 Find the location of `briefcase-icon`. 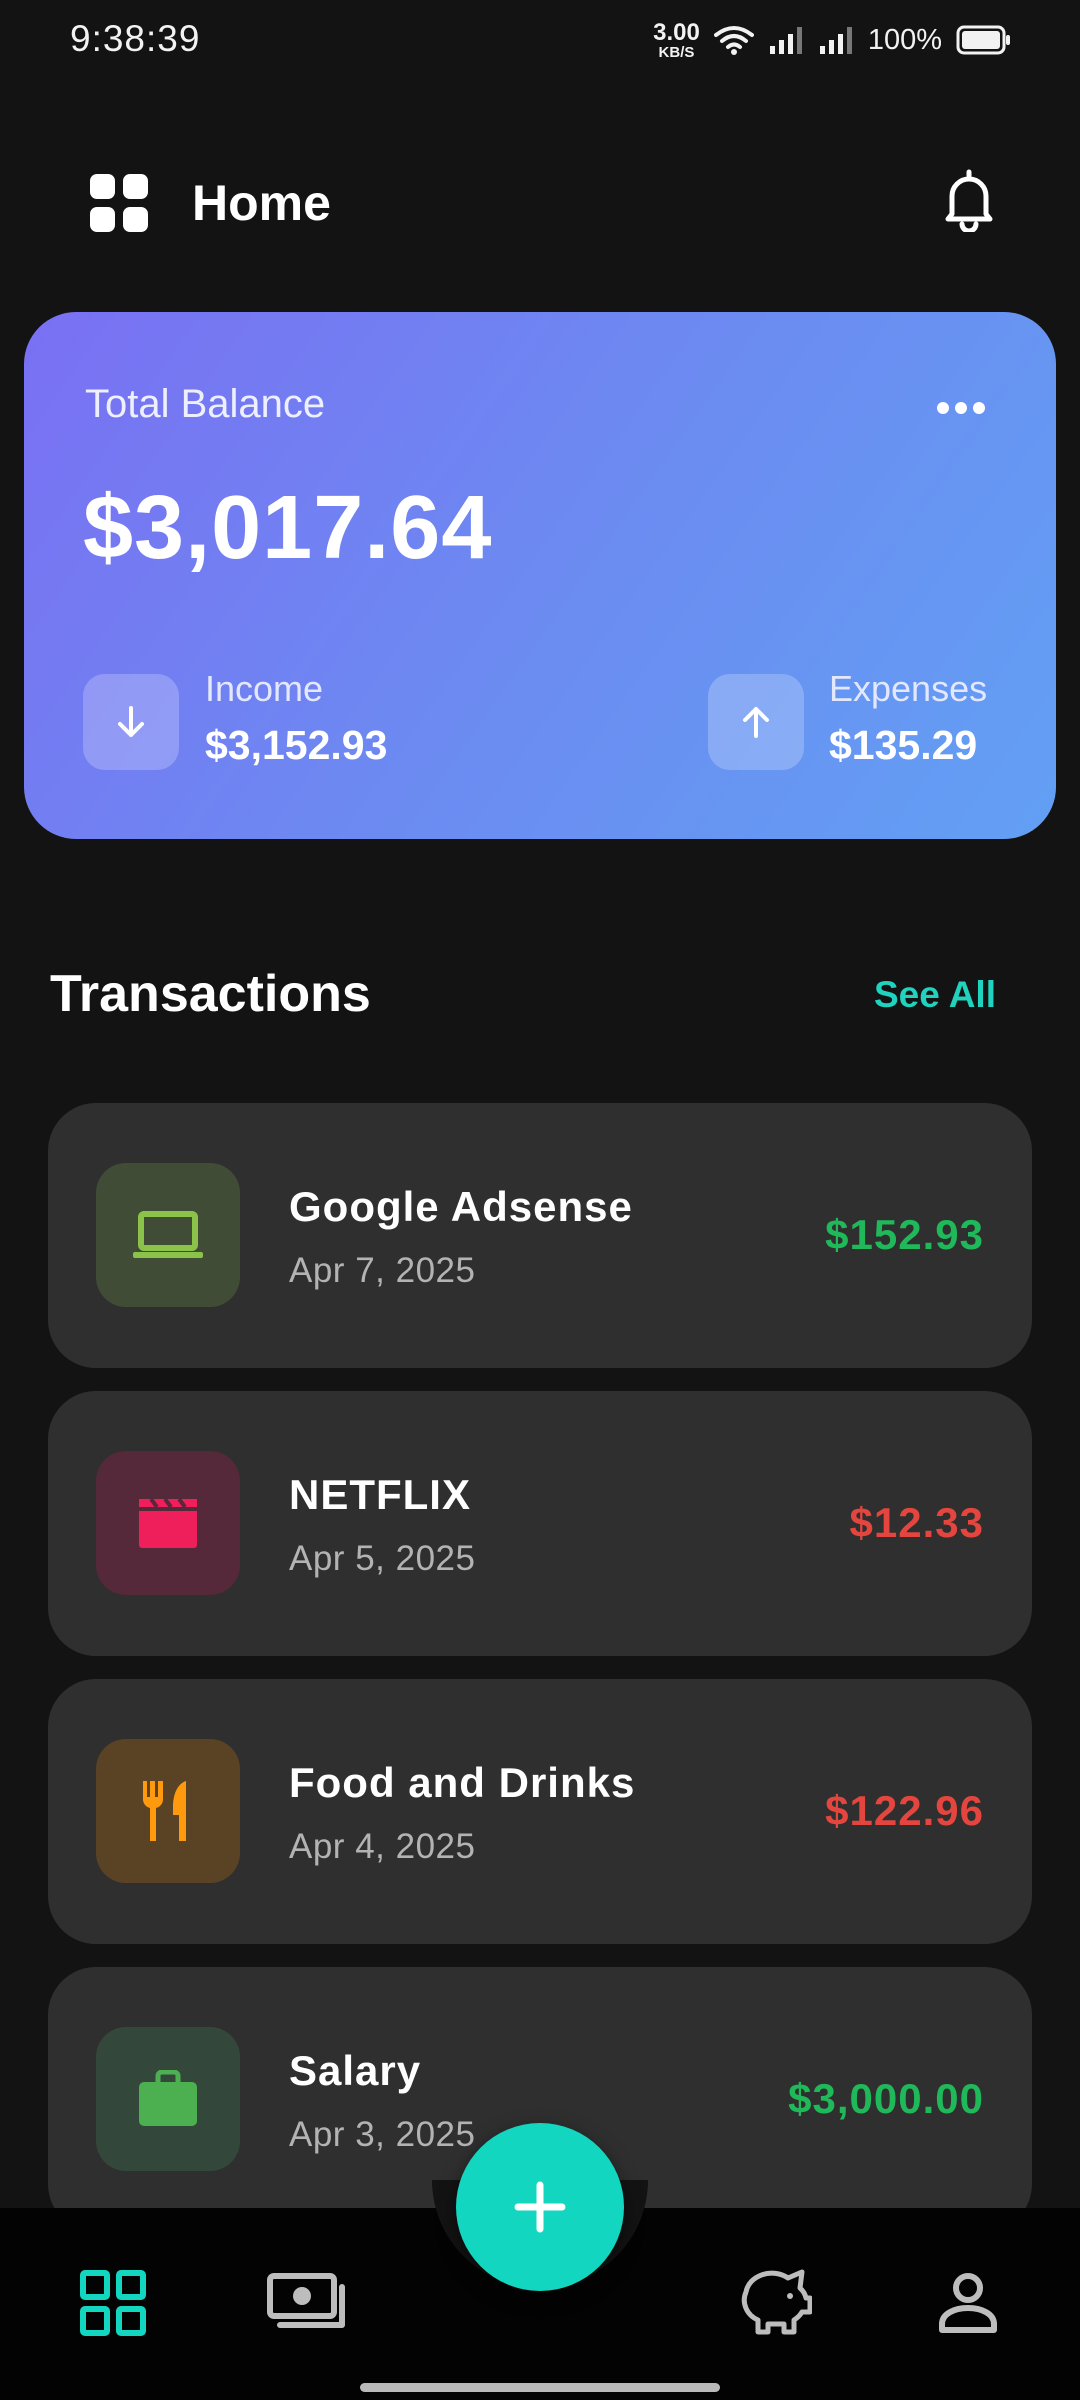

briefcase-icon is located at coordinates (168, 2098).